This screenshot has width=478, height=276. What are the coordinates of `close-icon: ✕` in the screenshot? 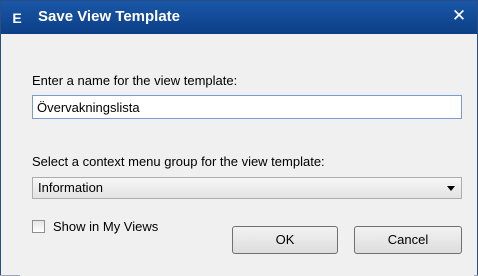 It's located at (459, 15).